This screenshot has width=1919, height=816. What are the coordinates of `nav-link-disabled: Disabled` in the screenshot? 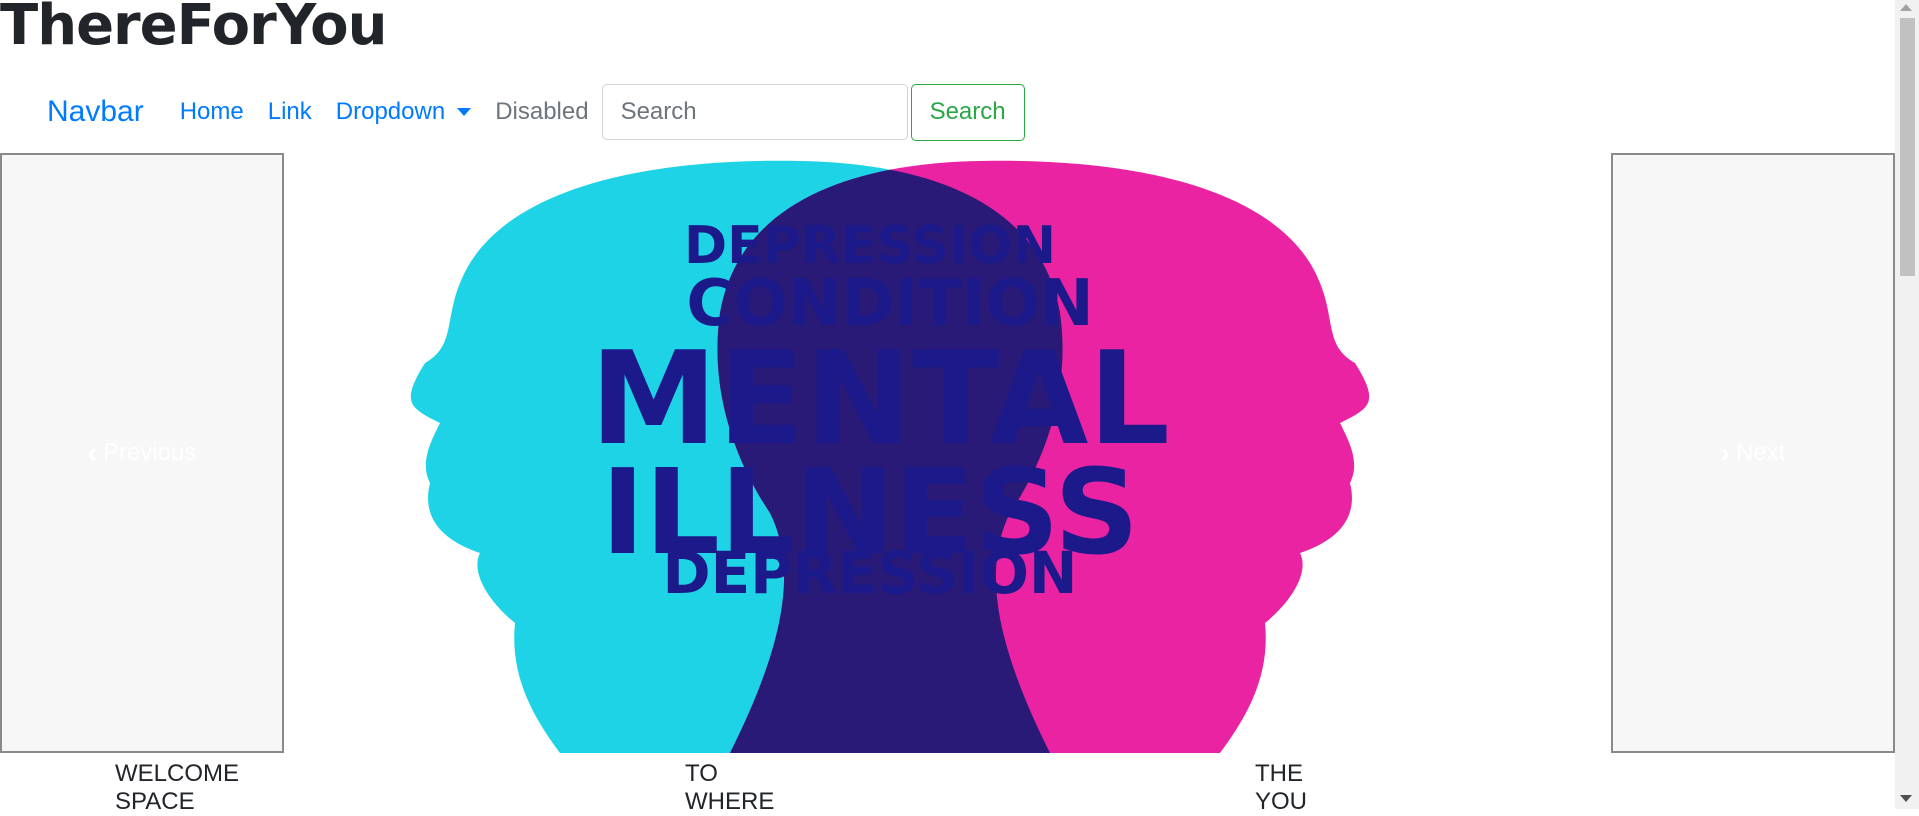 It's located at (542, 111).